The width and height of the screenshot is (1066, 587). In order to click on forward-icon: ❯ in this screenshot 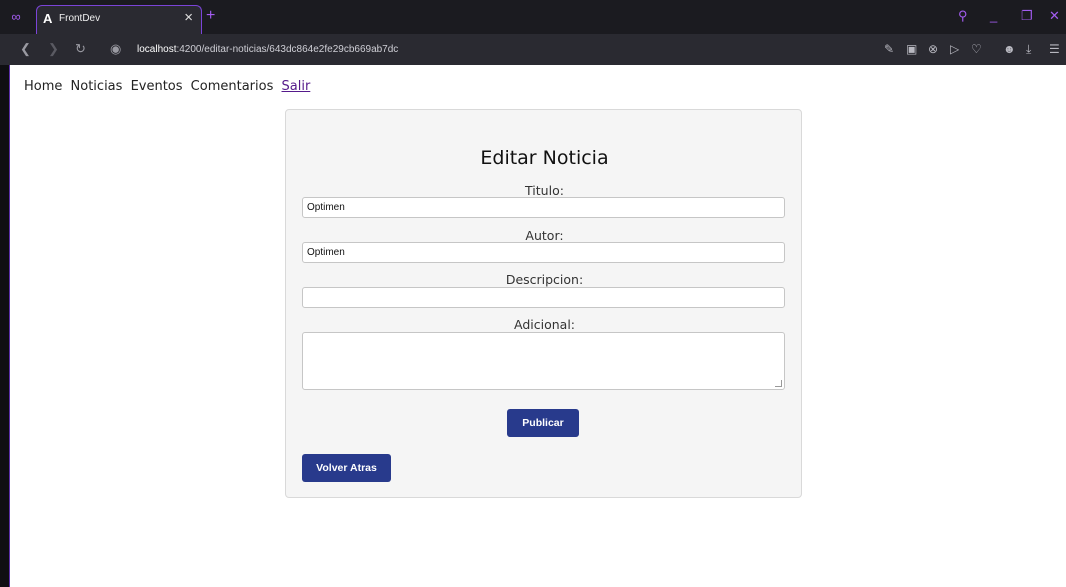, I will do `click(53, 49)`.